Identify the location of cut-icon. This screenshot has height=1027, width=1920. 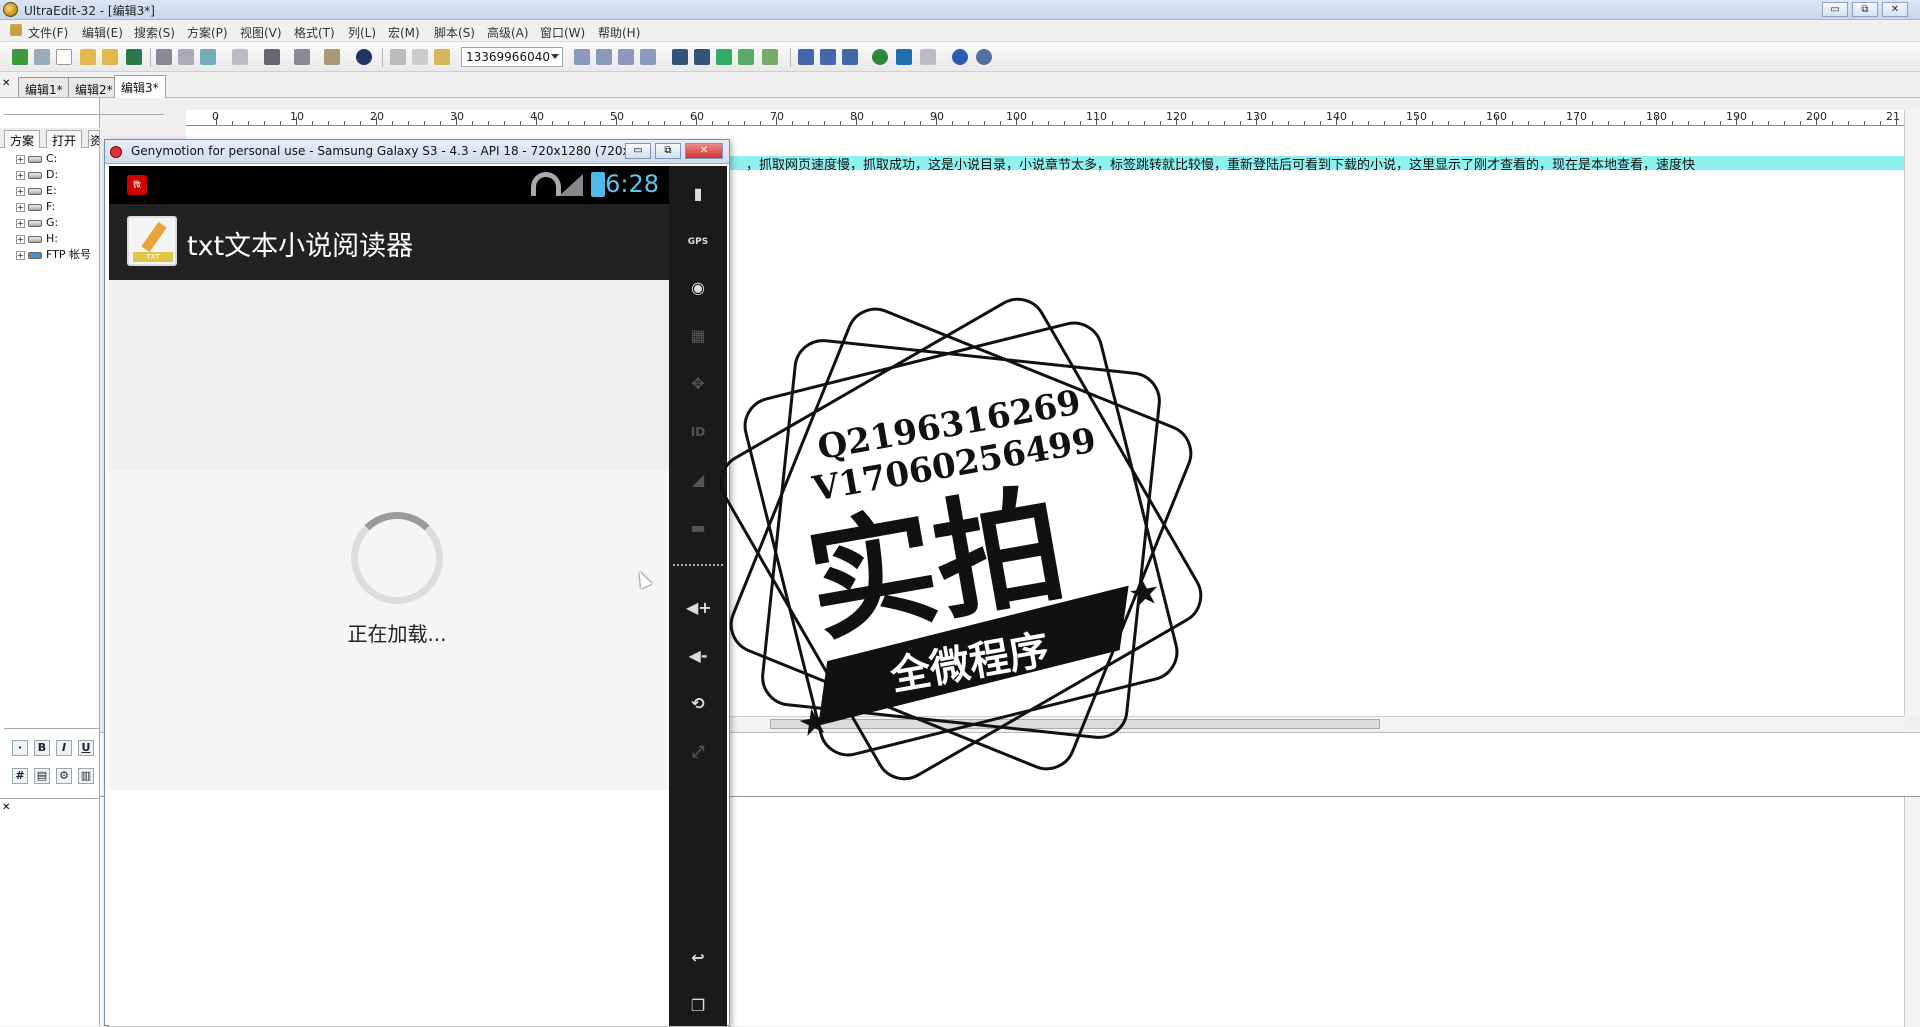
(398, 57).